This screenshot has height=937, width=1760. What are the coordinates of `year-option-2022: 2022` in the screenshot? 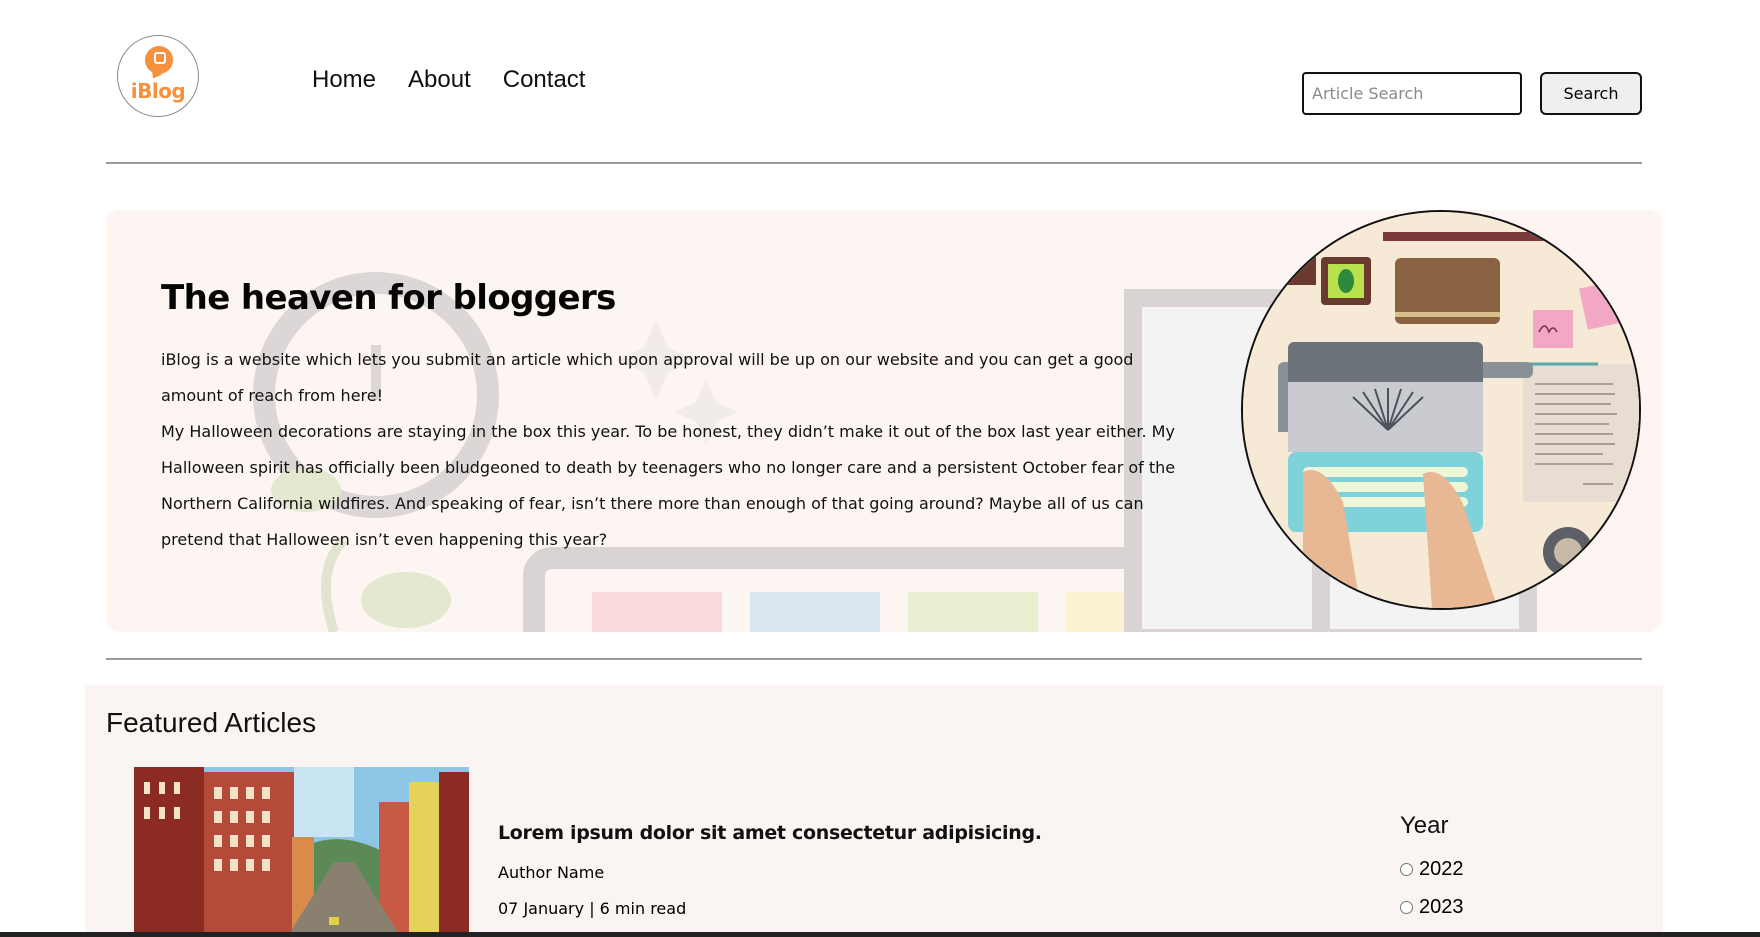 It's located at (1432, 869).